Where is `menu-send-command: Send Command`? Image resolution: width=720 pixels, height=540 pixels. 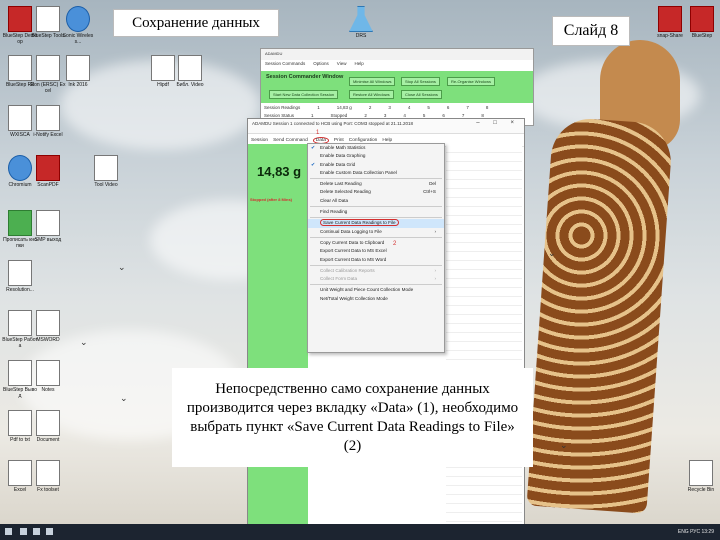
menu-send-command: Send Command is located at coordinates (290, 140).